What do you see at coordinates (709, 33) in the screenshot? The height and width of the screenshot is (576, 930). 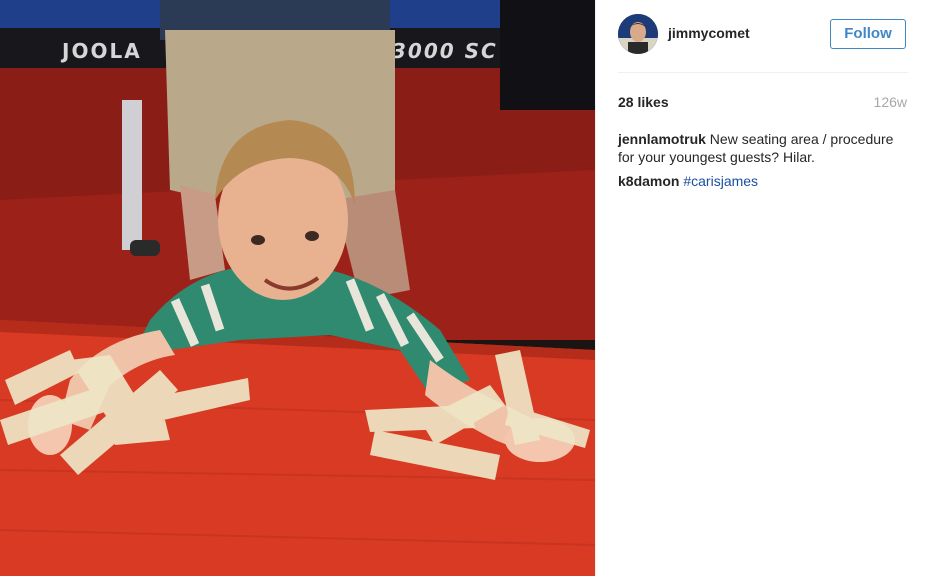 I see `username-link: jimmycomet` at bounding box center [709, 33].